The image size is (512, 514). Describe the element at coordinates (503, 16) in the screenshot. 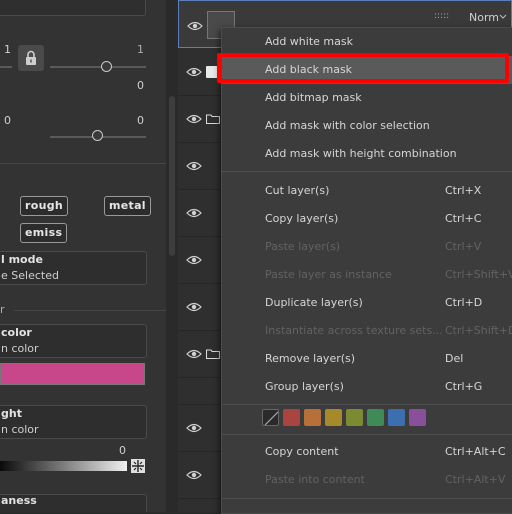

I see `chevron-down-icon` at that location.